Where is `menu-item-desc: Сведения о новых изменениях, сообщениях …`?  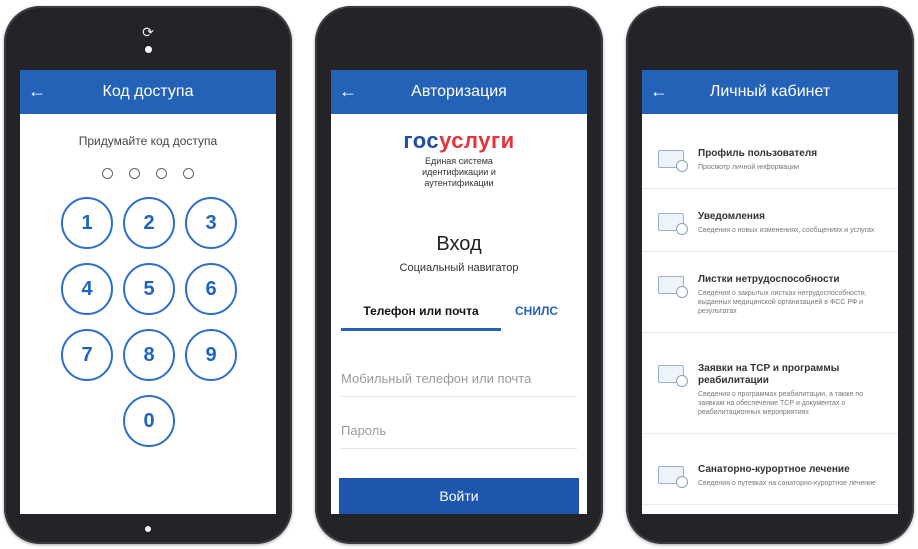 menu-item-desc: Сведения о новых изменениях, сообщениях … is located at coordinates (786, 230).